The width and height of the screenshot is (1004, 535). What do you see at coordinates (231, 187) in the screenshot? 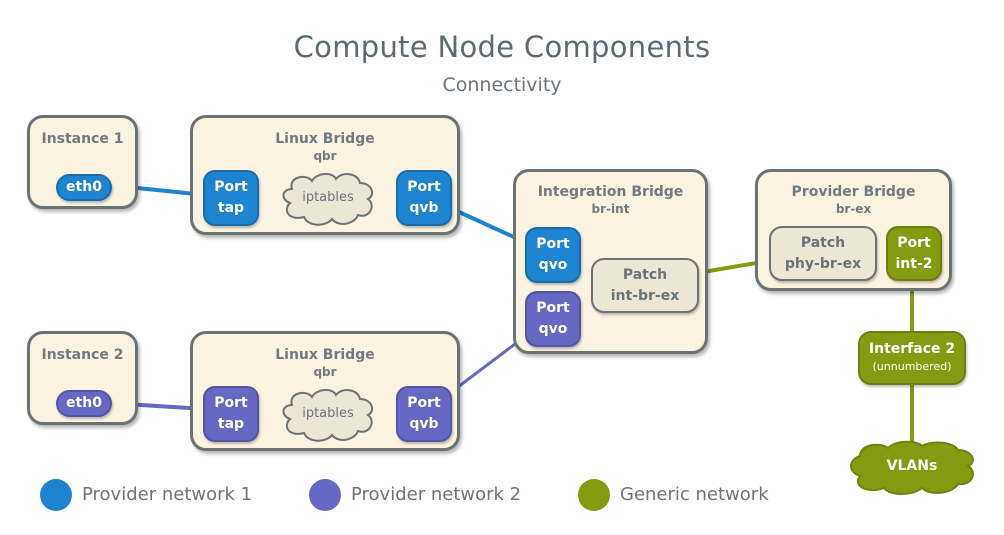
I see `port-tap-1-line1: Port` at bounding box center [231, 187].